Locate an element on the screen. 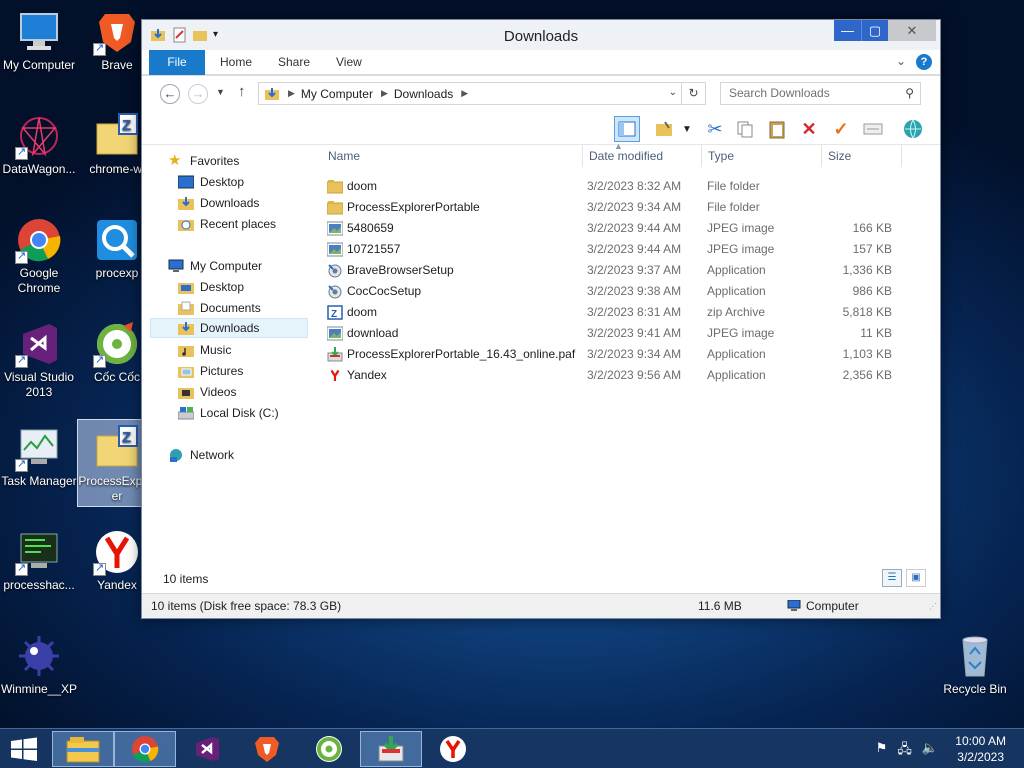 Image resolution: width=1024 pixels, height=768 pixels. column-size: Size is located at coordinates (862, 156).